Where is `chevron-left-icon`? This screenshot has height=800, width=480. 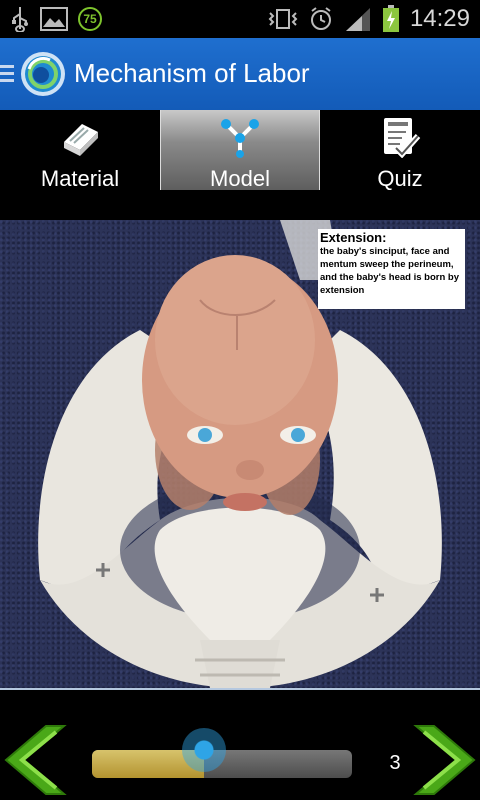
chevron-left-icon is located at coordinates (35, 760).